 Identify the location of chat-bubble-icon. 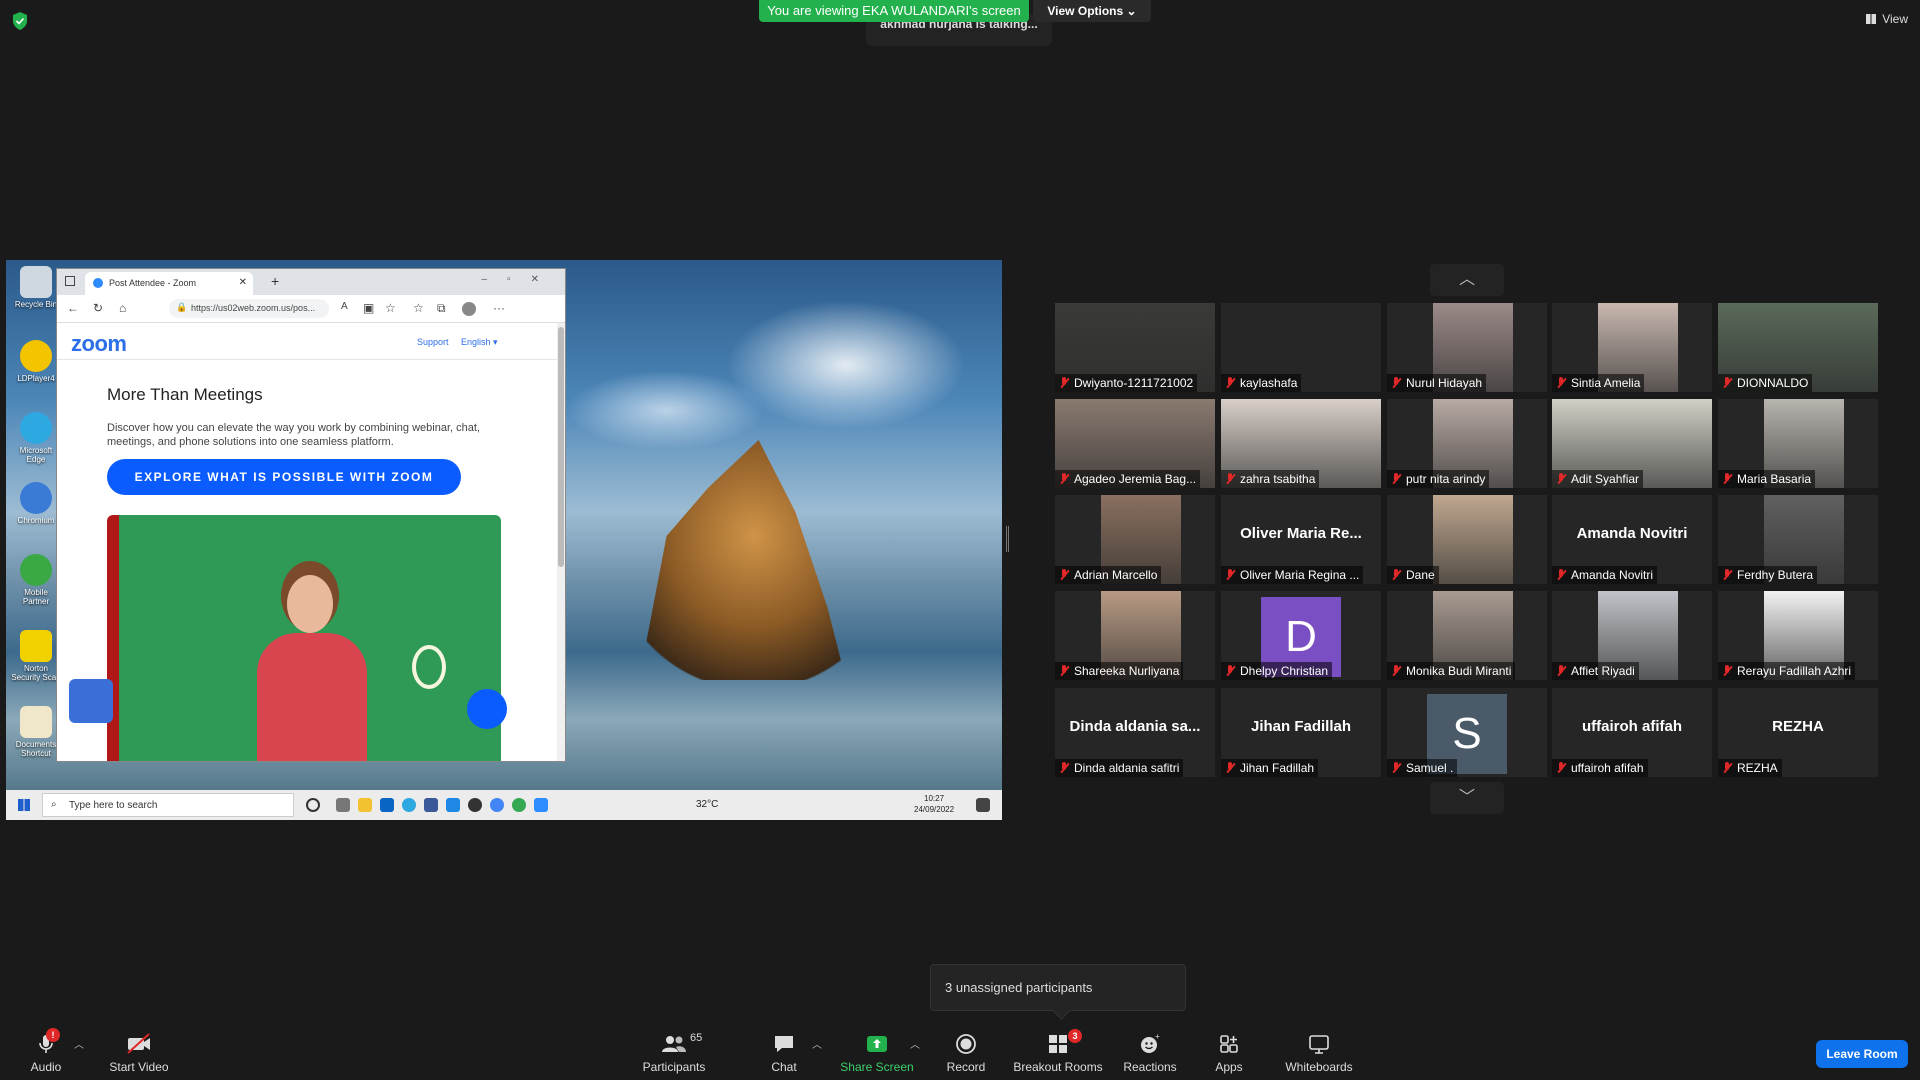
(487, 709).